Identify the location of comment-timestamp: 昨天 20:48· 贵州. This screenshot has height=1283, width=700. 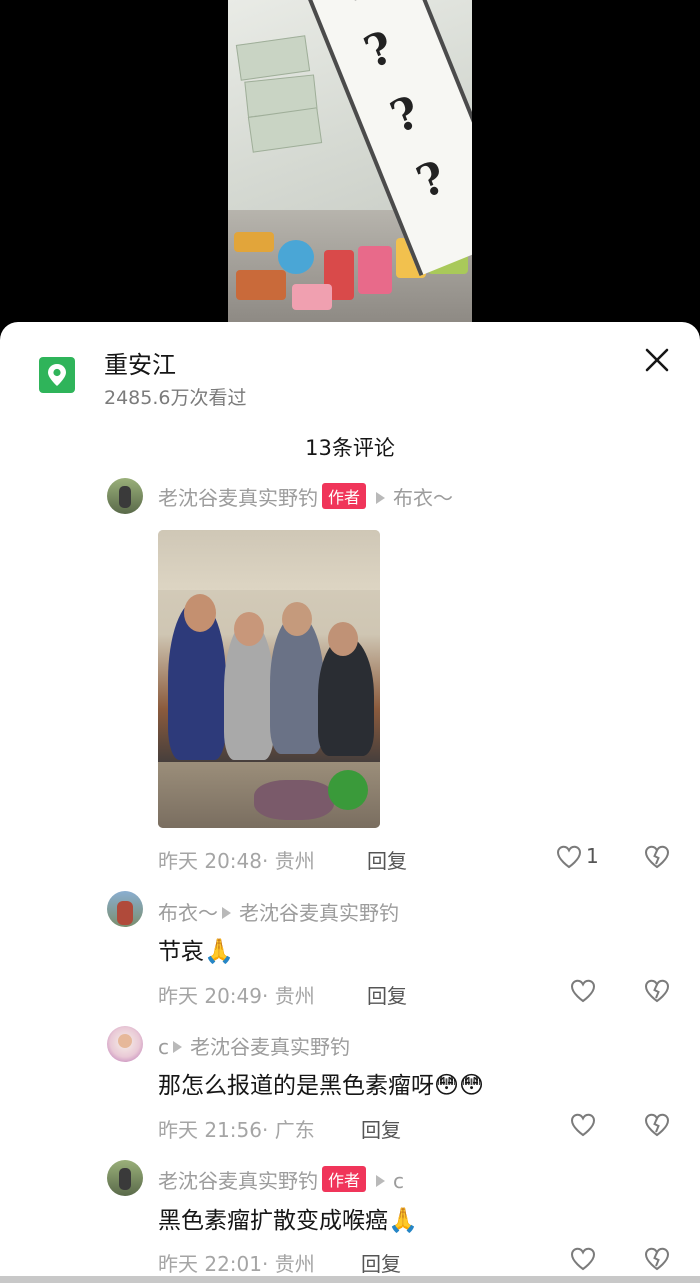
(236, 861).